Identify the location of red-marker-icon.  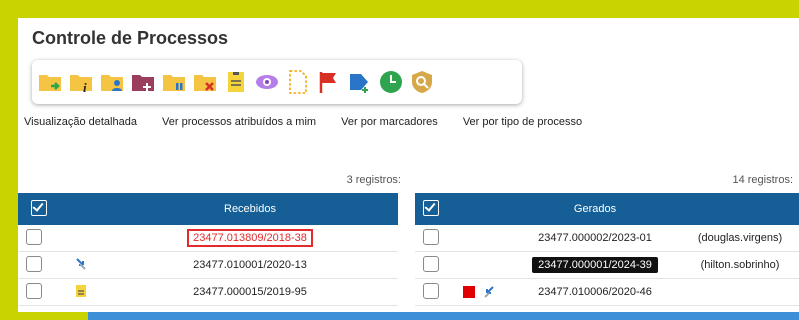
(469, 292).